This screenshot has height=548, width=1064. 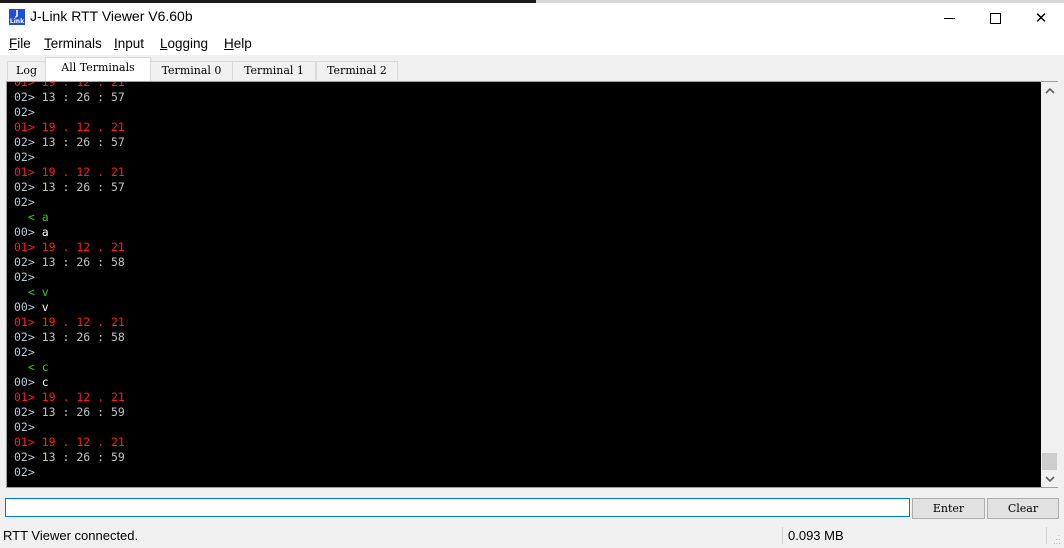 I want to click on menu-help: Help, so click(x=238, y=43).